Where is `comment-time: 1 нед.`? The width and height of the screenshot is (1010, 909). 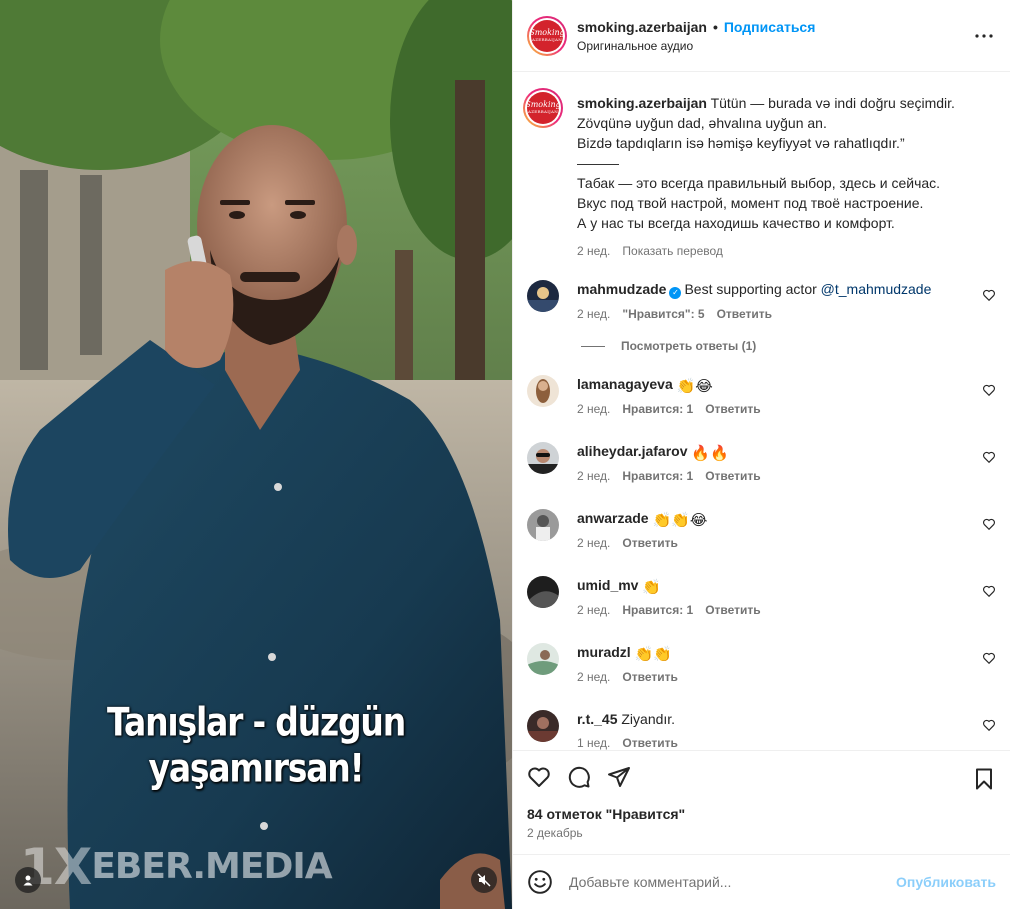
comment-time: 1 нед. is located at coordinates (593, 743).